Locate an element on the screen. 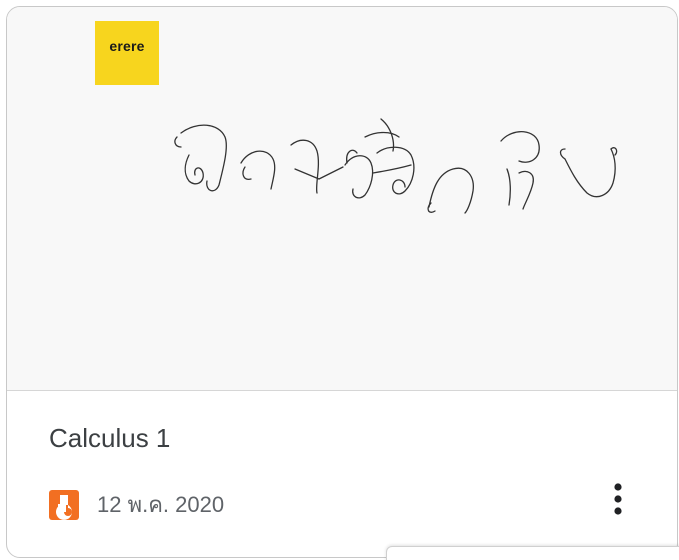 This screenshot has height=560, width=679. board-date: 12 พ.ค. 2020 is located at coordinates (161, 504).